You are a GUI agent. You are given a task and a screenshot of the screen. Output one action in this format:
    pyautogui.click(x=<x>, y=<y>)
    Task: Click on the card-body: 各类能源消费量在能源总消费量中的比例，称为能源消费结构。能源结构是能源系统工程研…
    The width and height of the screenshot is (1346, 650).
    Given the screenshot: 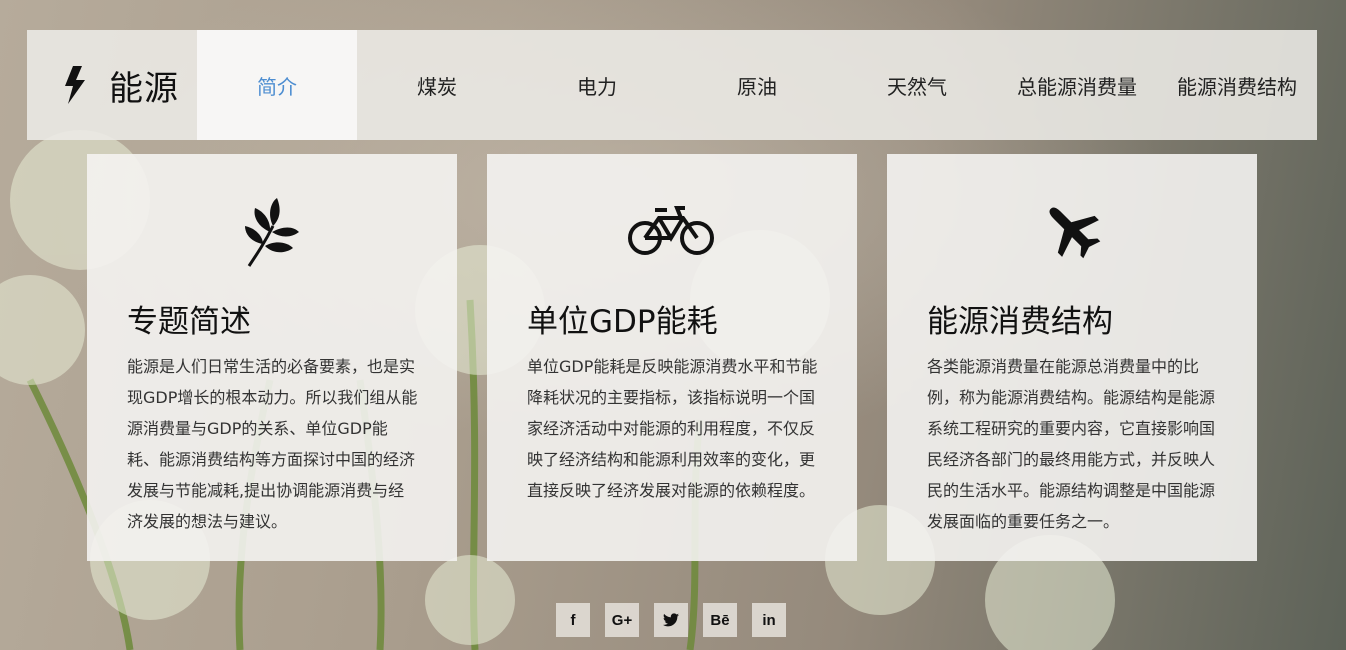 What is the action you would take?
    pyautogui.click(x=1071, y=444)
    